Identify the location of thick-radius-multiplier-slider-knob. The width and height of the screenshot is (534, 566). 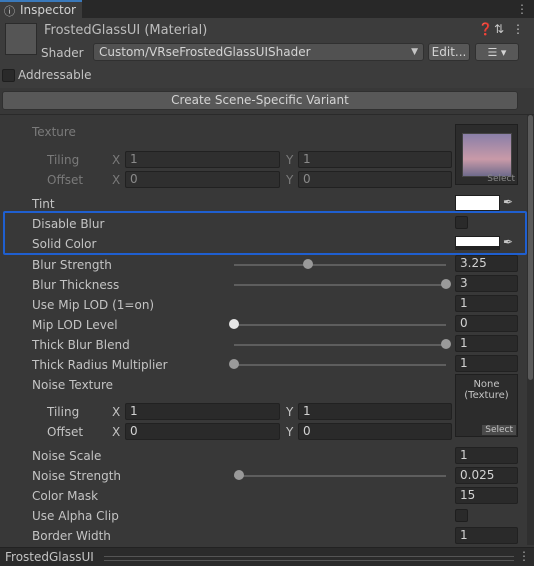
(234, 364).